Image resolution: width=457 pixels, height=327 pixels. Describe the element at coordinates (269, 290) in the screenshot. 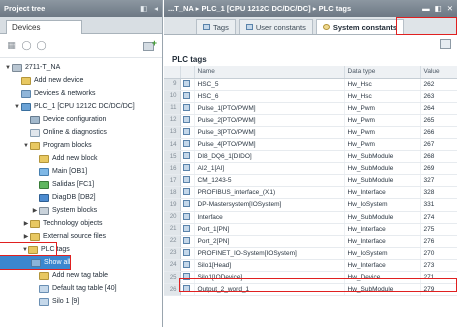

I see `tag-name-cell: Output_2_word_1` at that location.